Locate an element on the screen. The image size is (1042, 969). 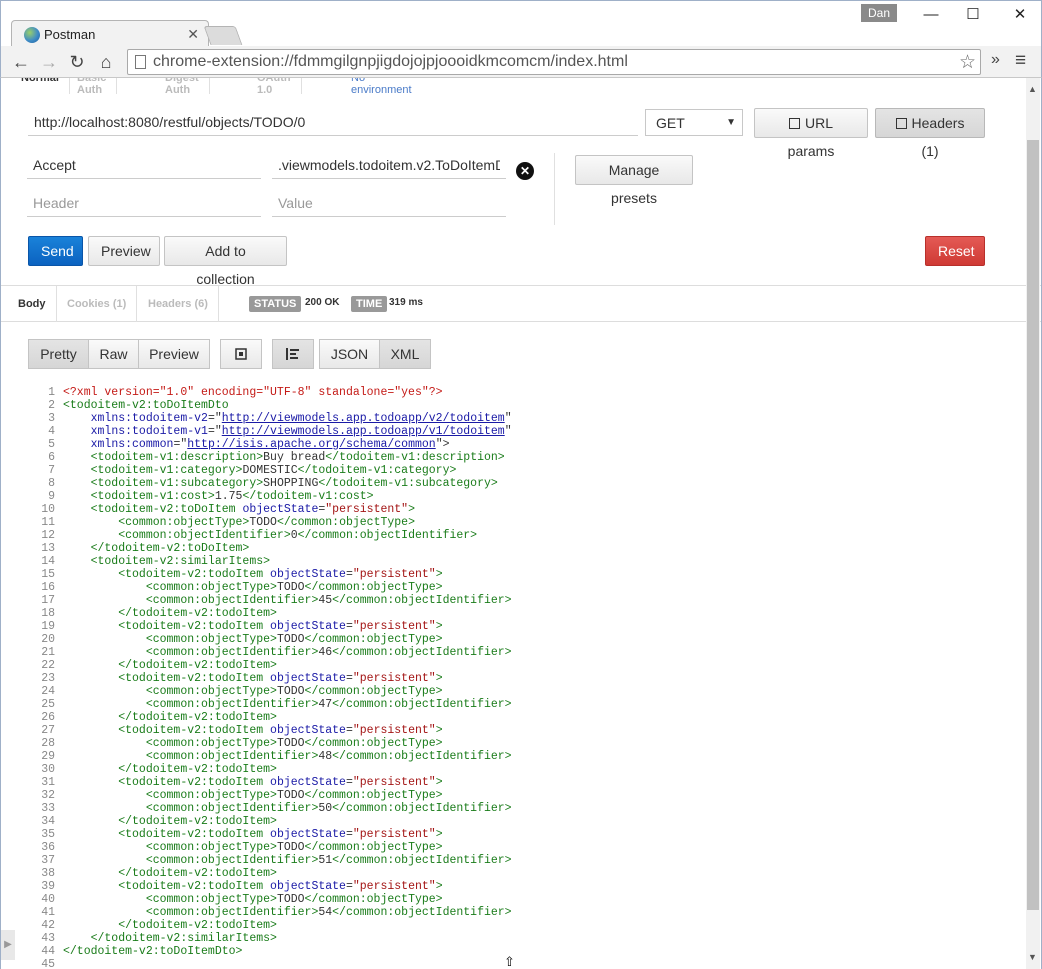
forward-arrow-icon: → is located at coordinates (49, 62).